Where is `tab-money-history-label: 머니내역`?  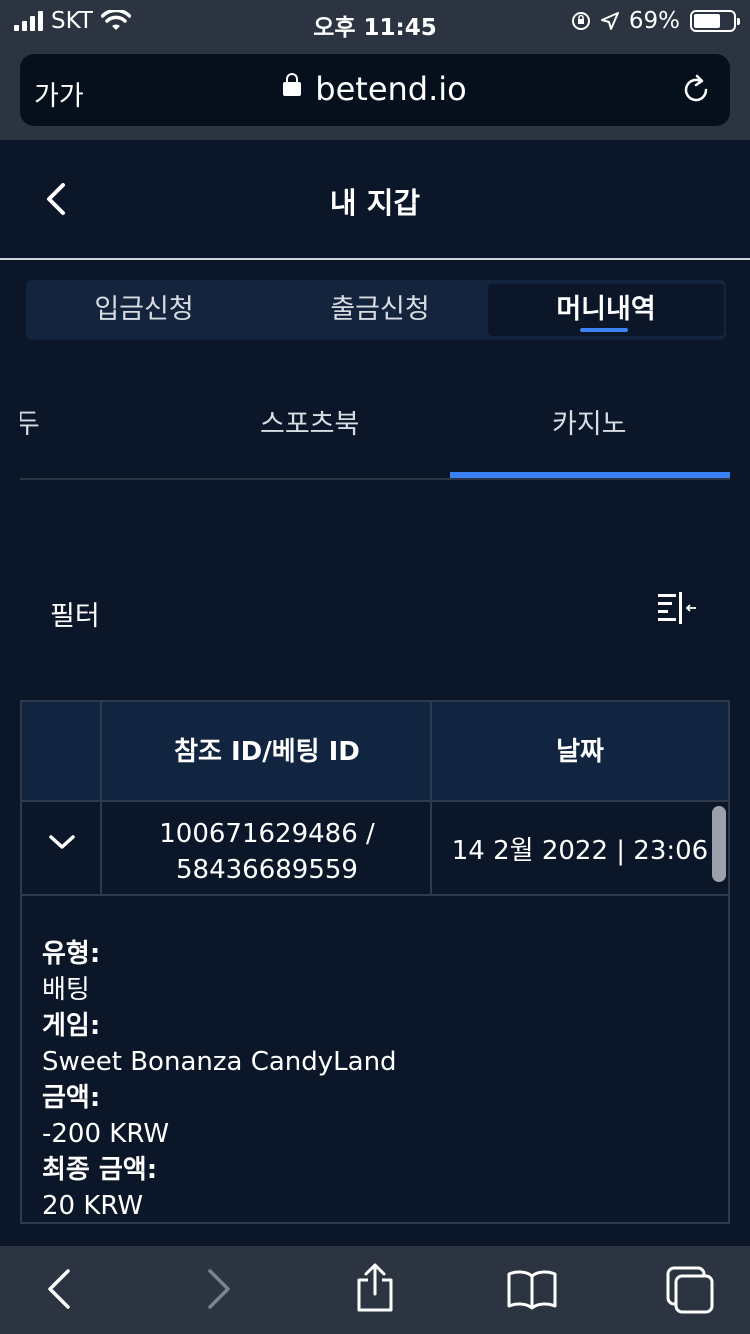
tab-money-history-label: 머니내역 is located at coordinates (606, 309).